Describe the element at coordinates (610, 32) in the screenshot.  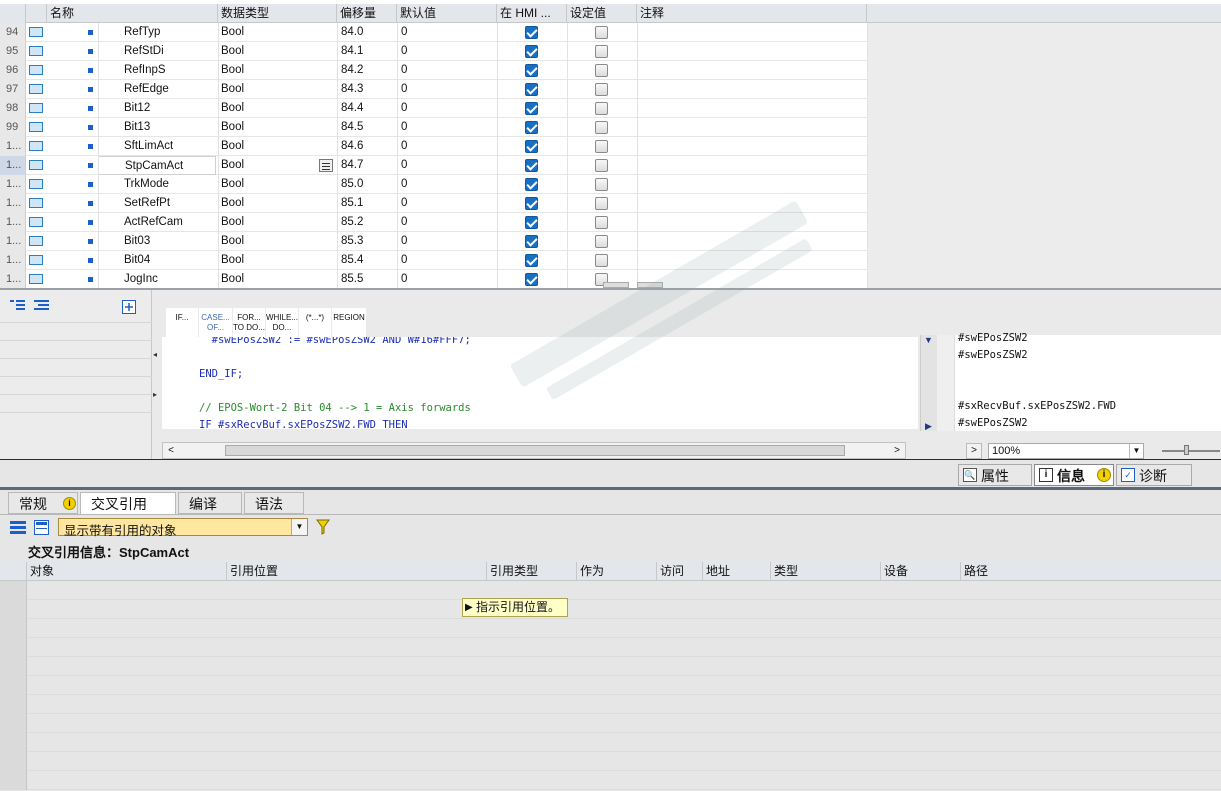
I see `table-row: 94 RefTyp Bool 84.0 0` at that location.